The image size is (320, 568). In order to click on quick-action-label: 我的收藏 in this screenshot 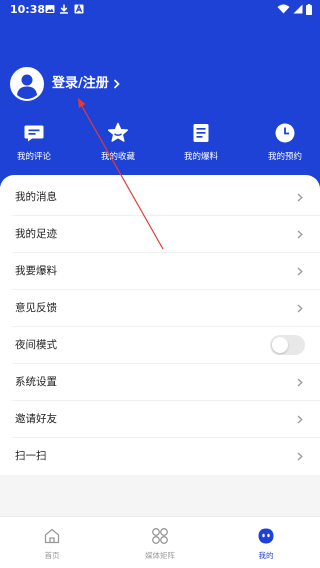, I will do `click(117, 157)`.